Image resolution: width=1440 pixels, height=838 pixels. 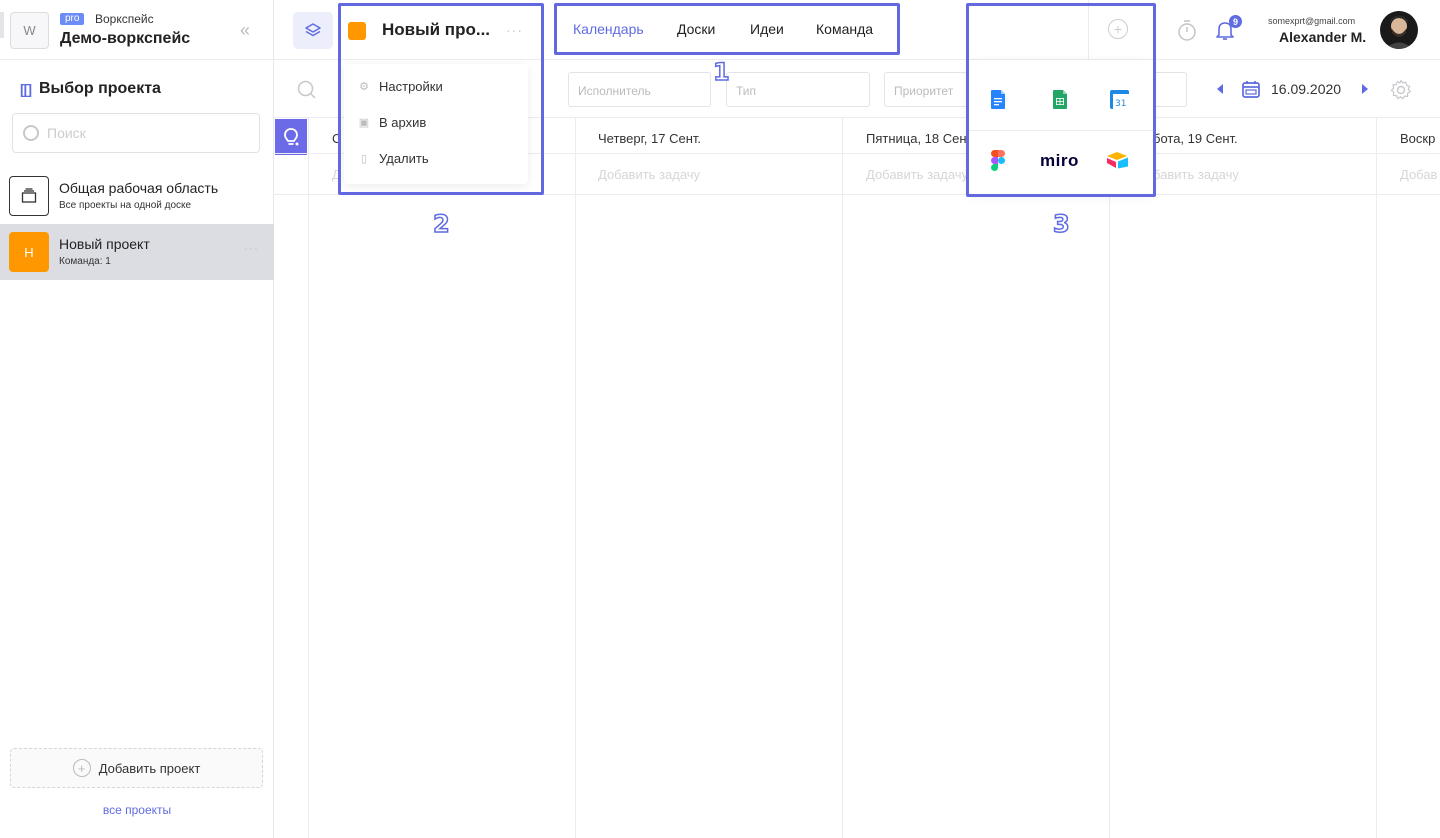 What do you see at coordinates (81, 768) in the screenshot?
I see `plus-icon: +` at bounding box center [81, 768].